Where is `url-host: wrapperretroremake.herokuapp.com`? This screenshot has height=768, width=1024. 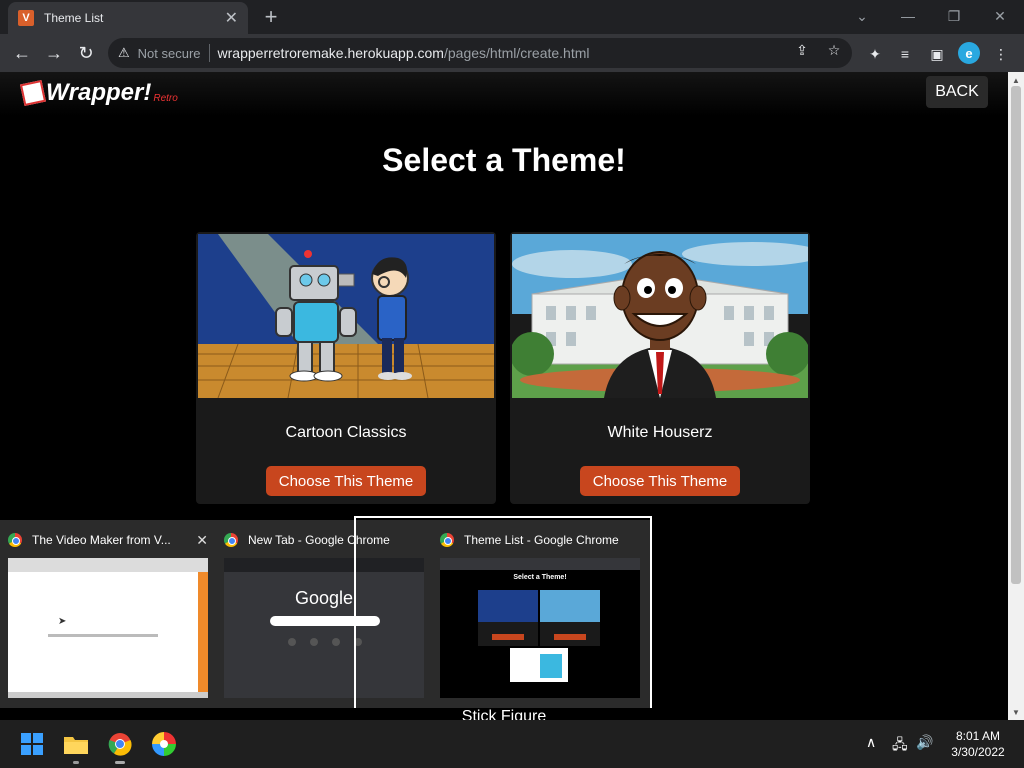 url-host: wrapperretroremake.herokuapp.com is located at coordinates (331, 53).